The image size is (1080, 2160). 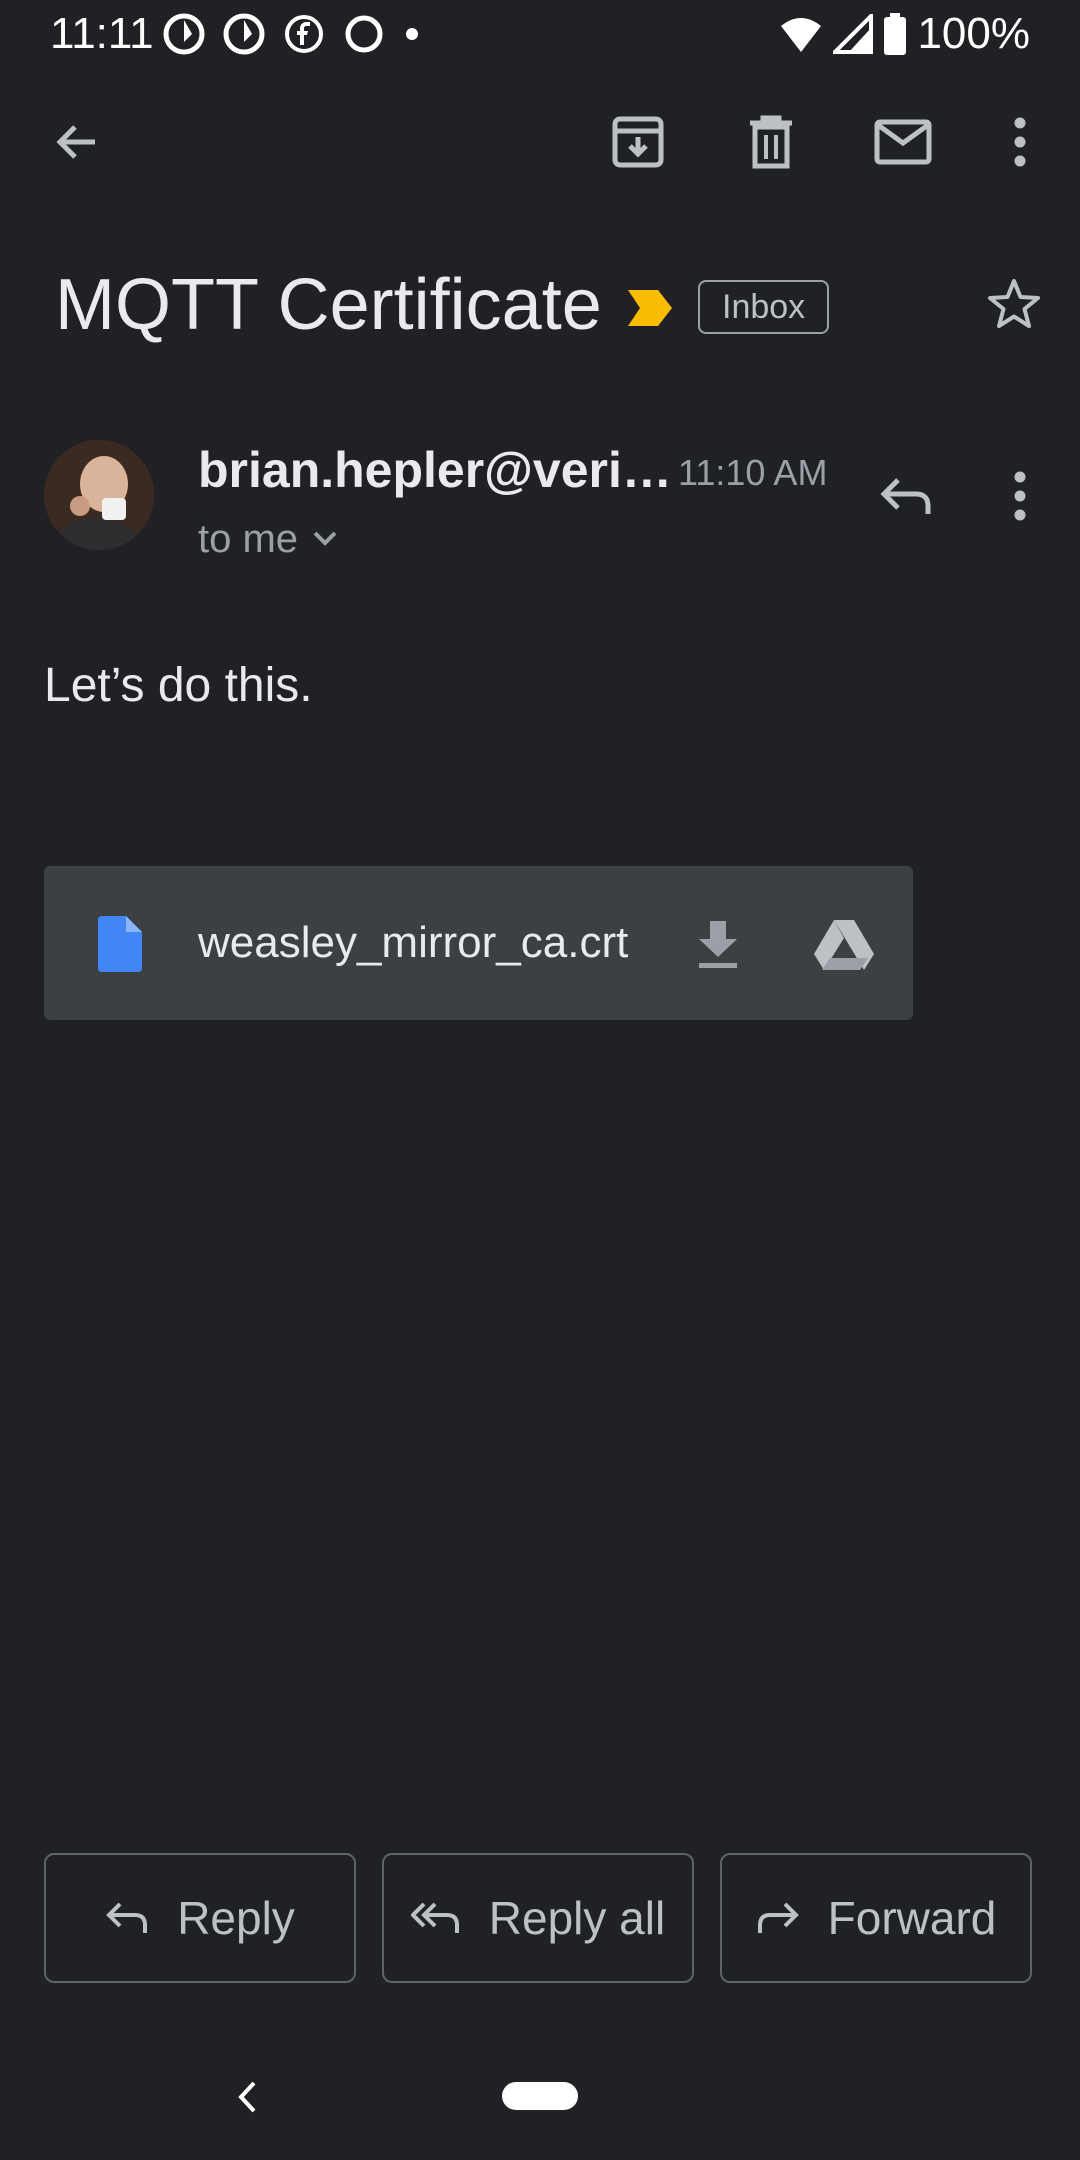 What do you see at coordinates (120, 944) in the screenshot?
I see `file-icon` at bounding box center [120, 944].